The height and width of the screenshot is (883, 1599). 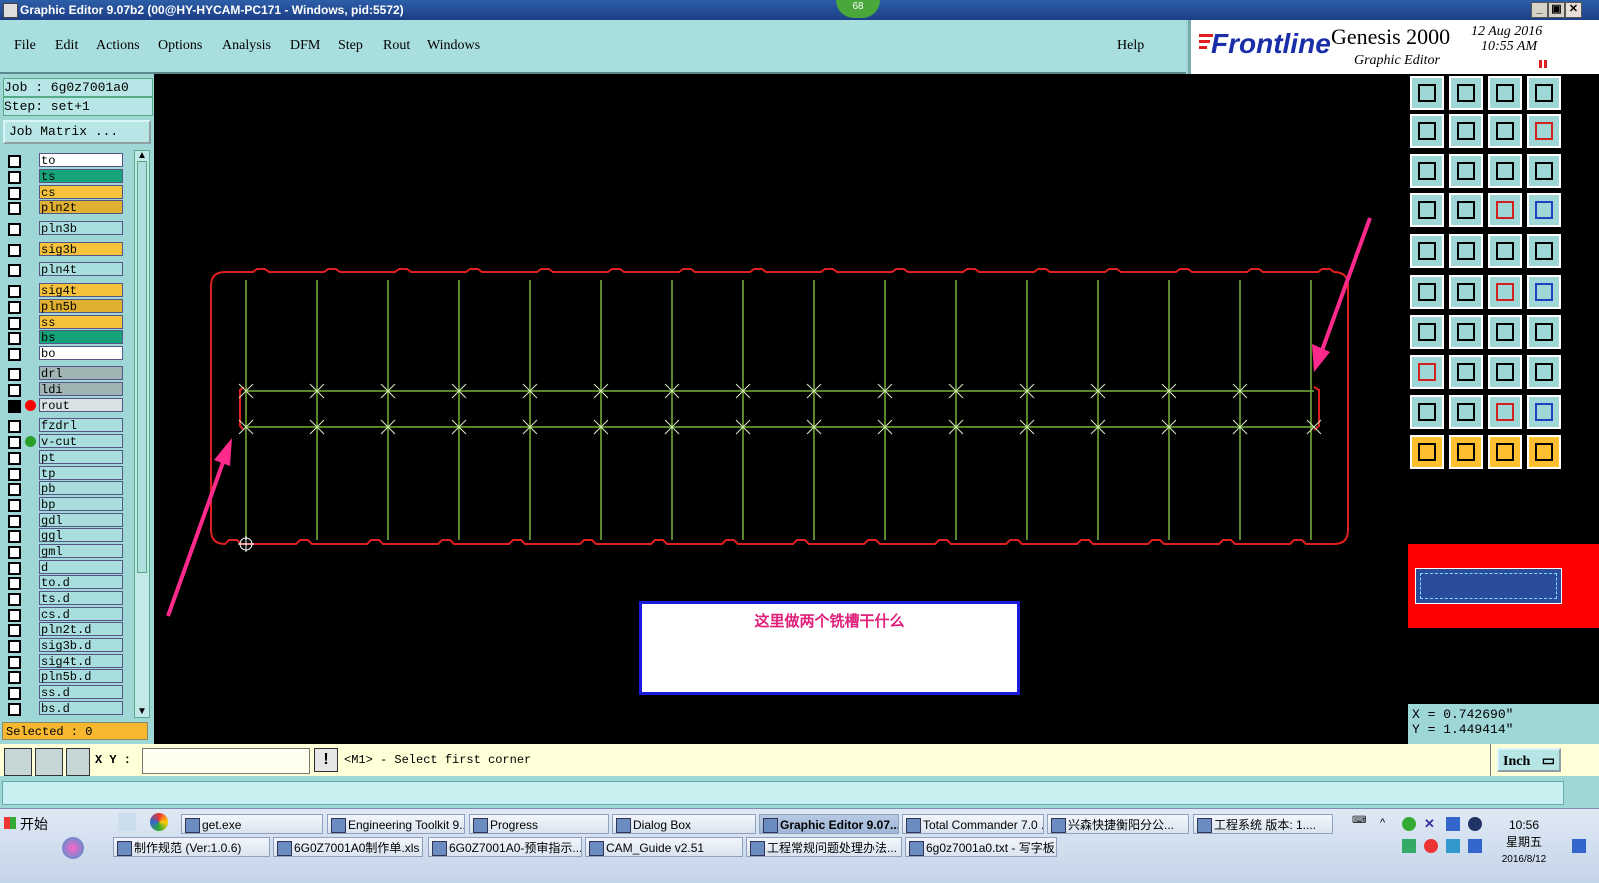 What do you see at coordinates (1466, 292) in the screenshot?
I see `cross-icon` at bounding box center [1466, 292].